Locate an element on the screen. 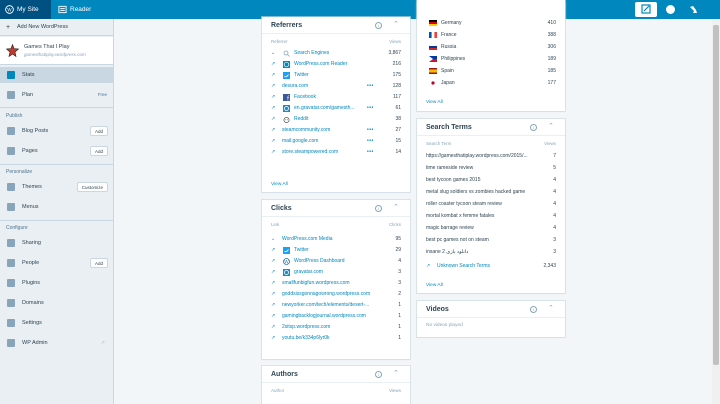 The image size is (720, 404). table-row: ↗ W WordPress Dashboard 4 is located at coordinates (336, 261).